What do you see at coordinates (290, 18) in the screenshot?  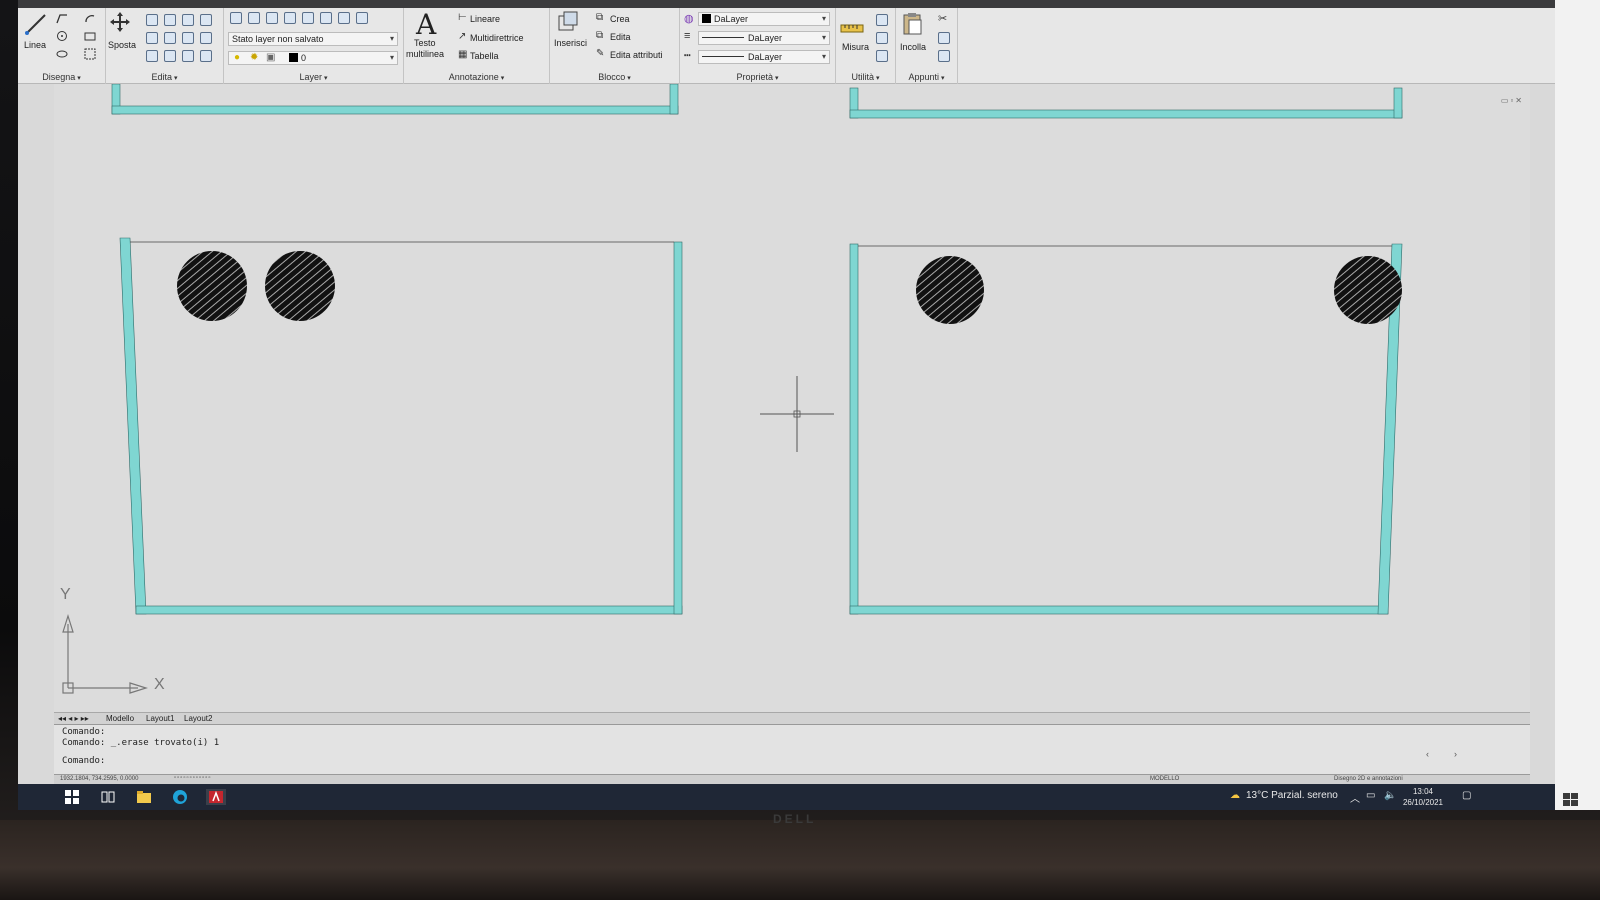 I see `layer-isolate-icon` at bounding box center [290, 18].